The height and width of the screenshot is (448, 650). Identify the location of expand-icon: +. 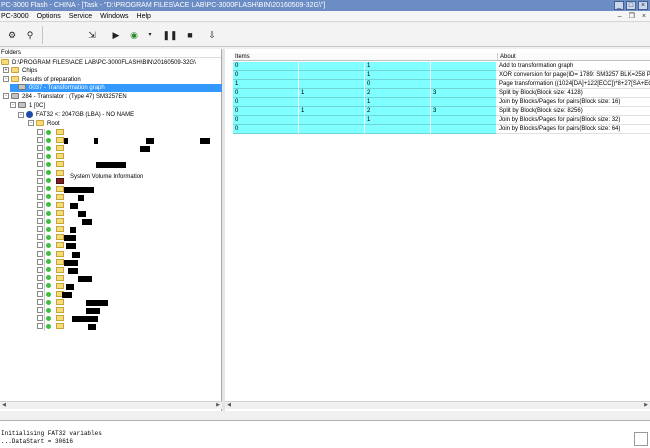
(6, 70).